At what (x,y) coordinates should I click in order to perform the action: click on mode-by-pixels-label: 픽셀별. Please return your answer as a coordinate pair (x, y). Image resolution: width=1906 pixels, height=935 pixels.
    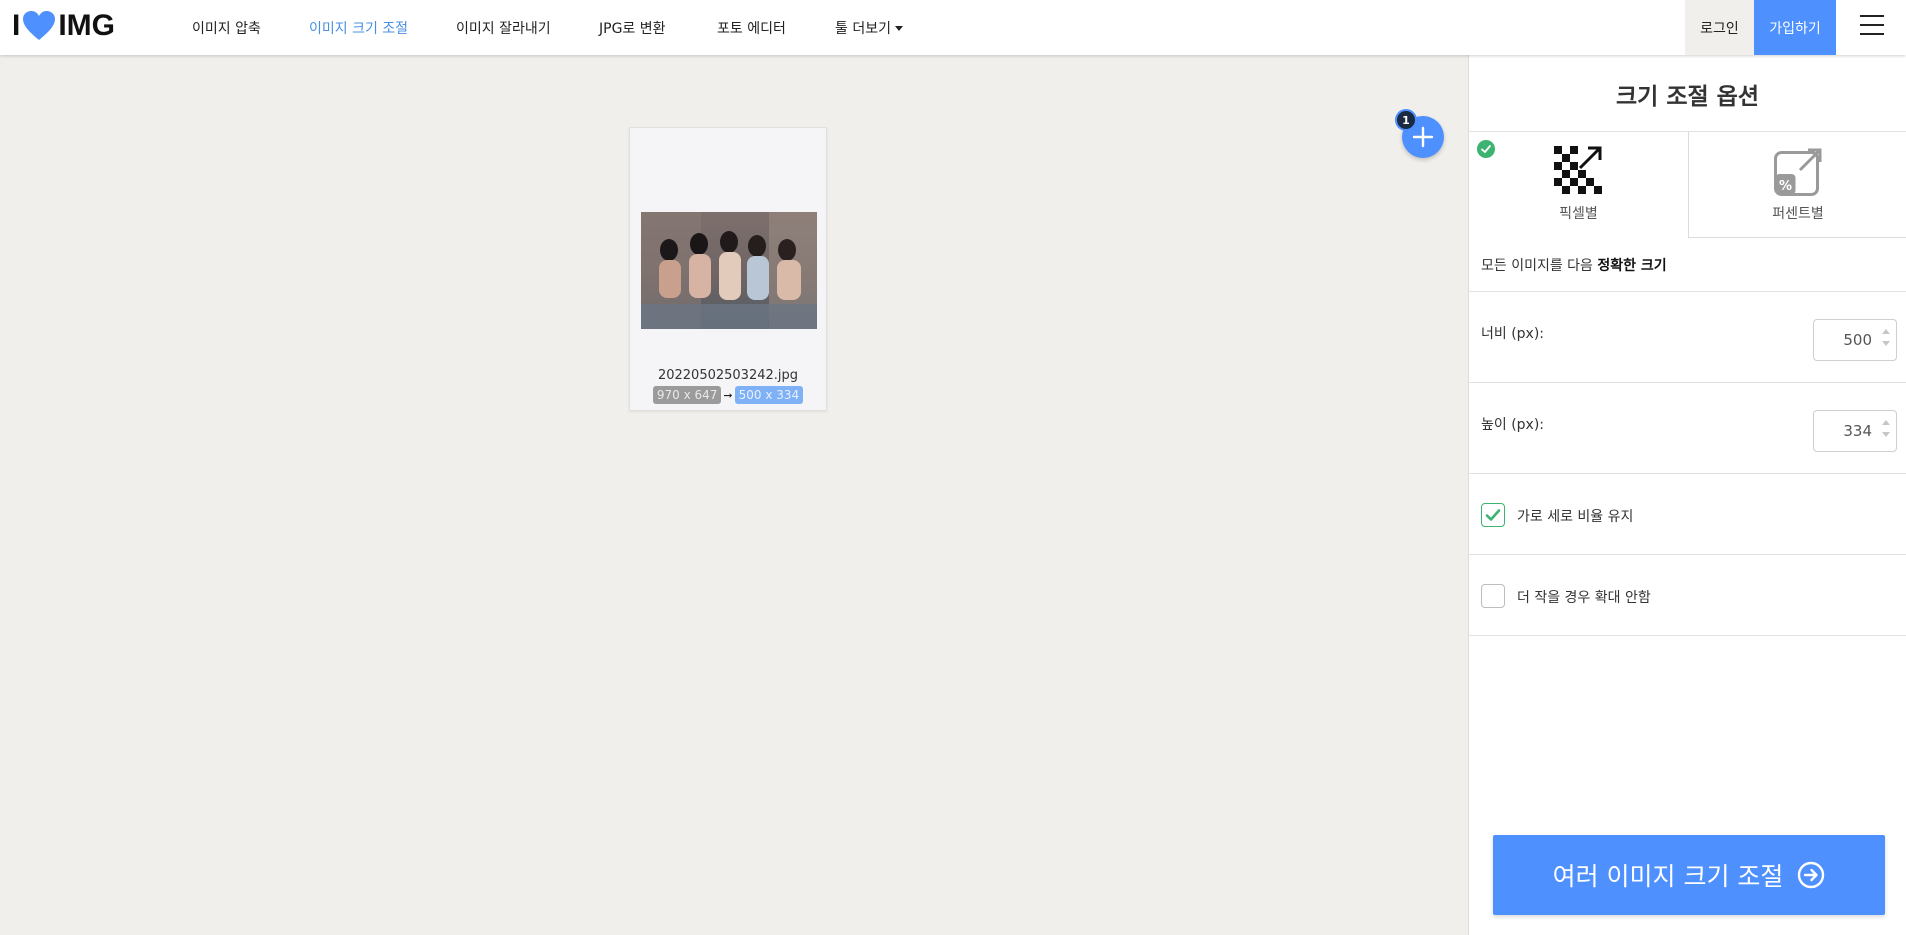
    Looking at the image, I should click on (1578, 214).